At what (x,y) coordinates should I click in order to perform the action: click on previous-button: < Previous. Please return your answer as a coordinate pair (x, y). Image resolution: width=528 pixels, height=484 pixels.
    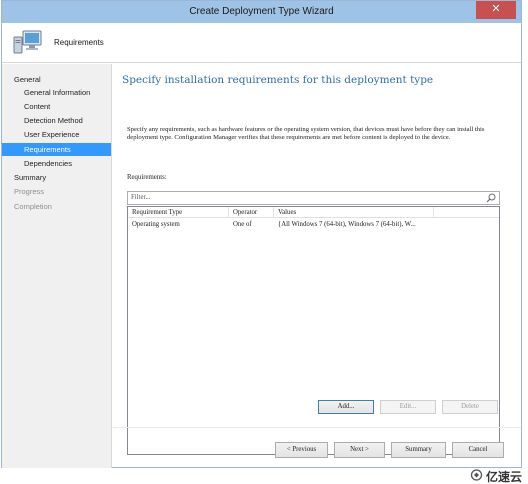
    Looking at the image, I should click on (301, 450).